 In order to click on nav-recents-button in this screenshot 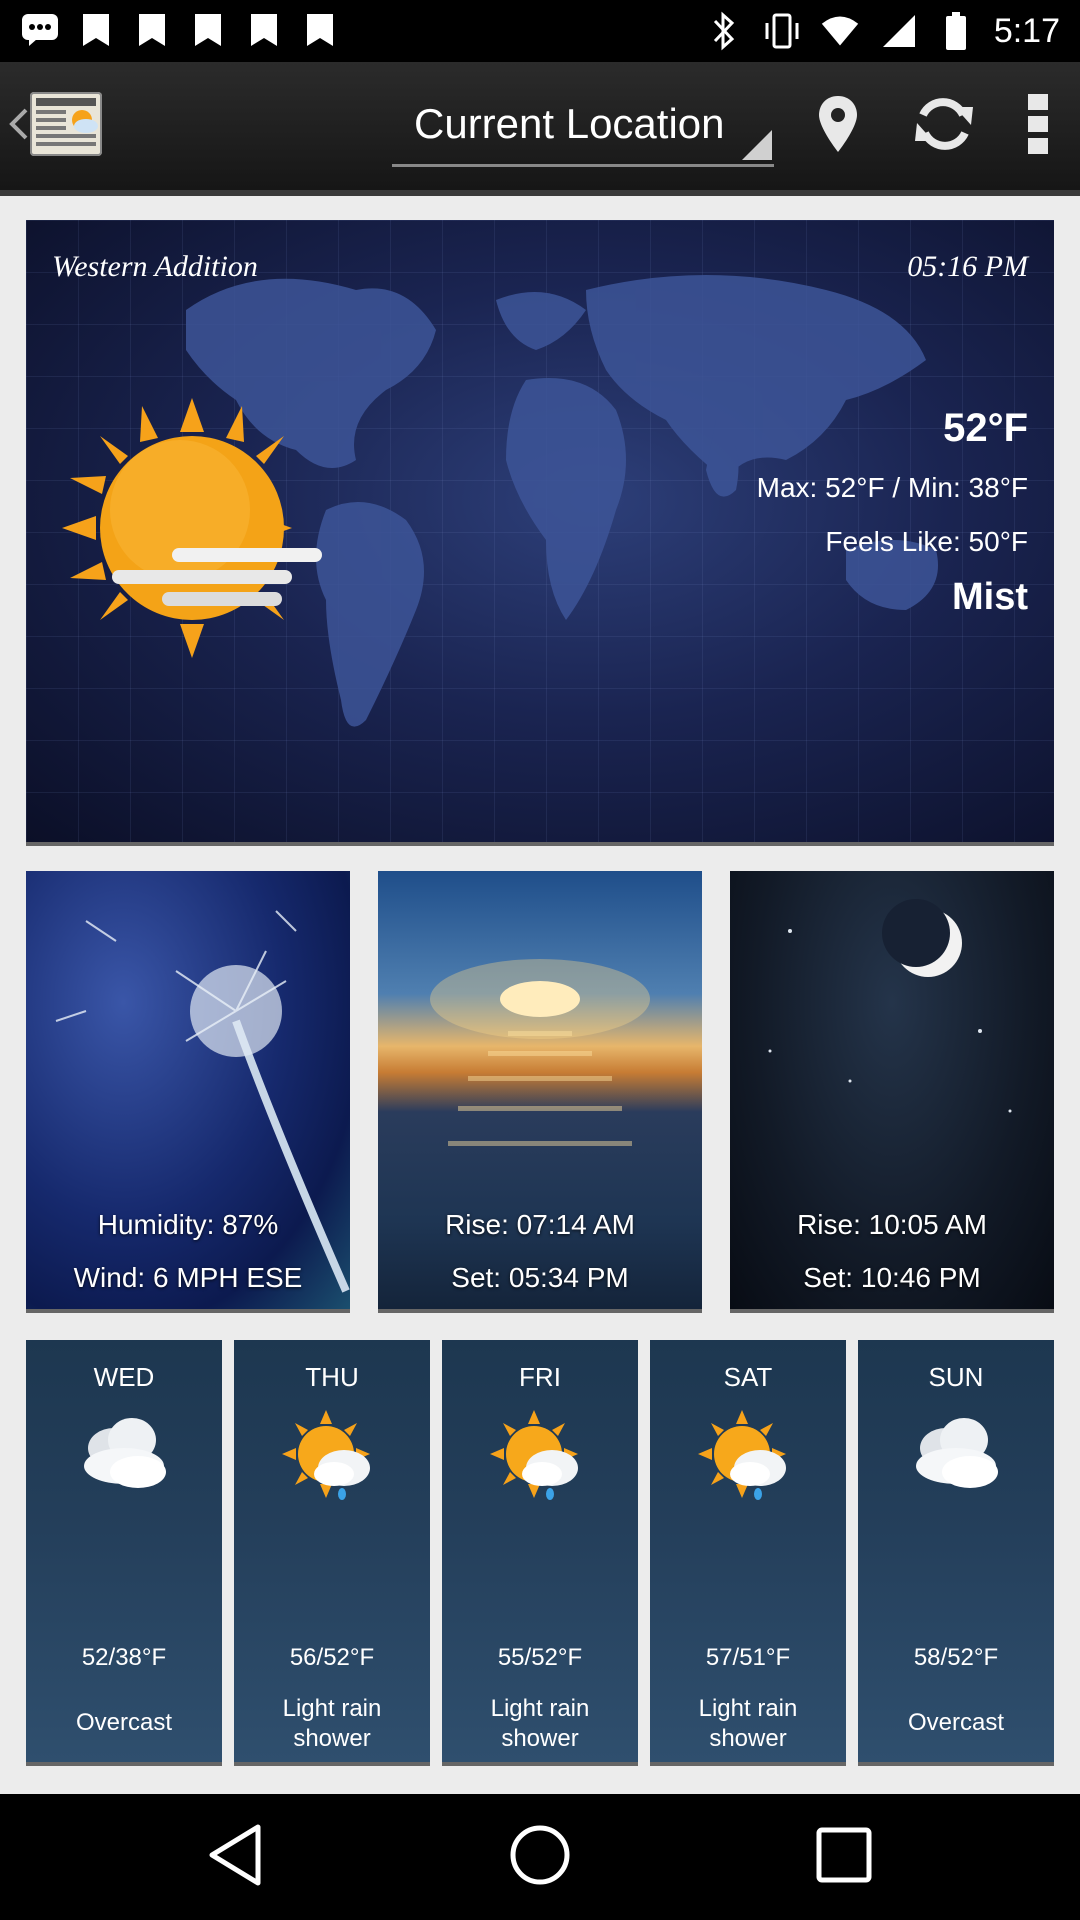, I will do `click(844, 1857)`.